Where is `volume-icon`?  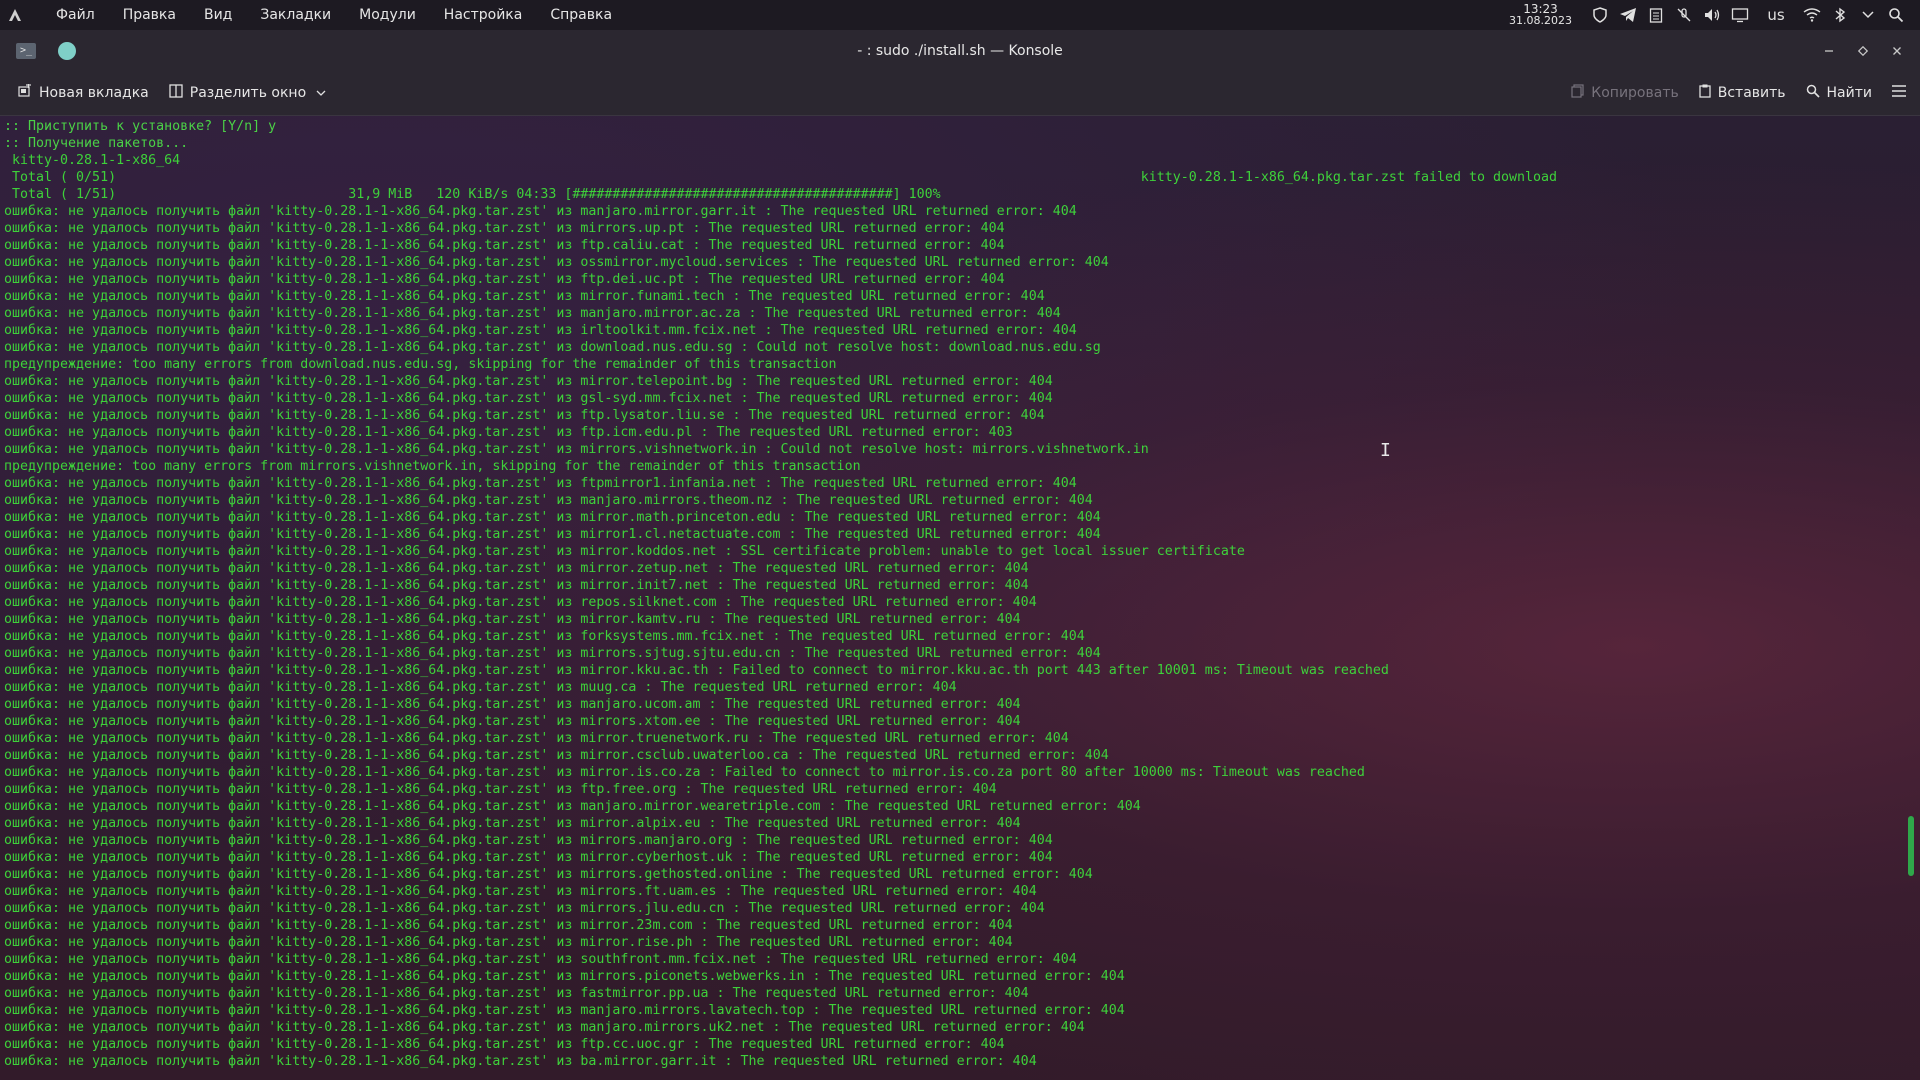 volume-icon is located at coordinates (1712, 15).